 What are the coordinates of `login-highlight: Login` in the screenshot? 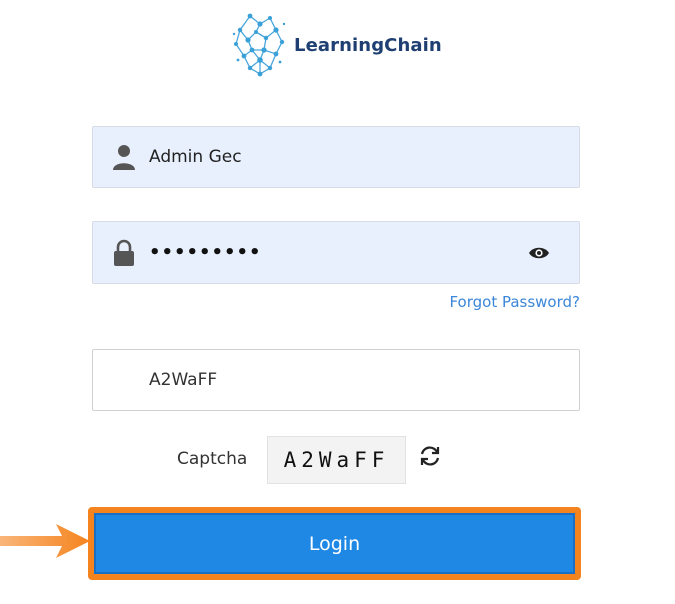 It's located at (334, 543).